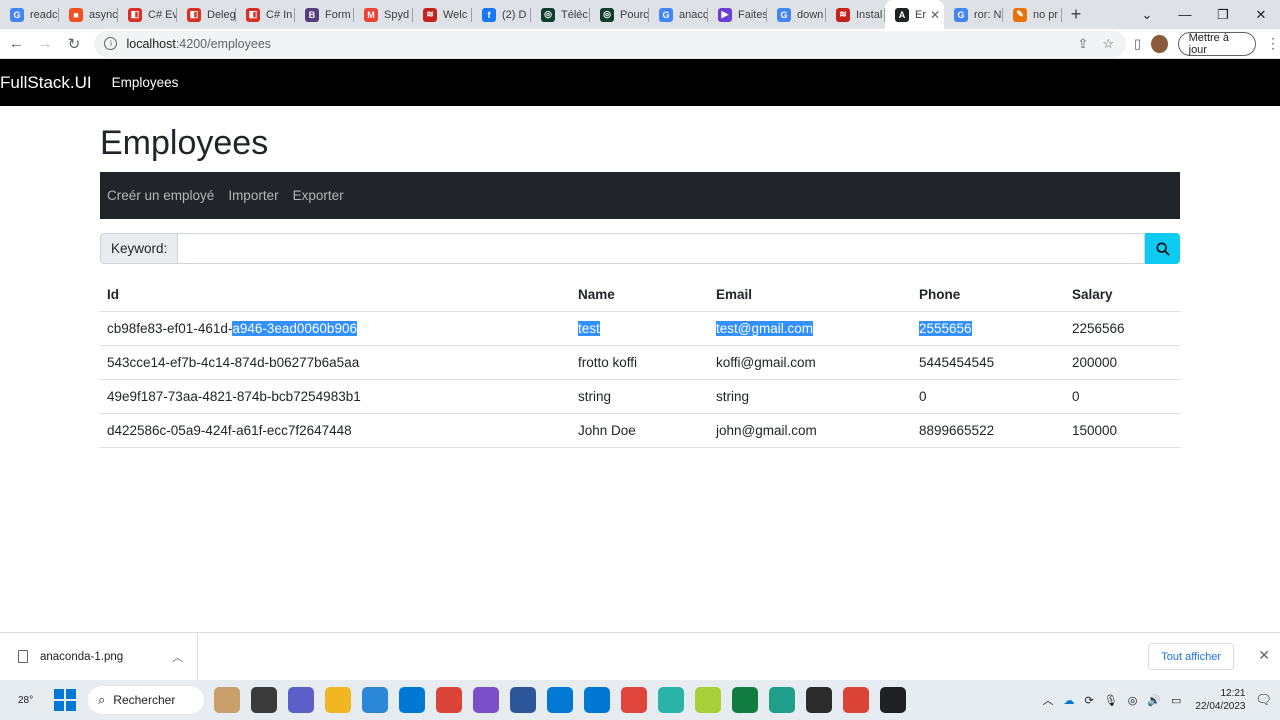 This screenshot has height=720, width=1280. What do you see at coordinates (737, 14) in the screenshot?
I see `browser-tab: ▶ Faites` at bounding box center [737, 14].